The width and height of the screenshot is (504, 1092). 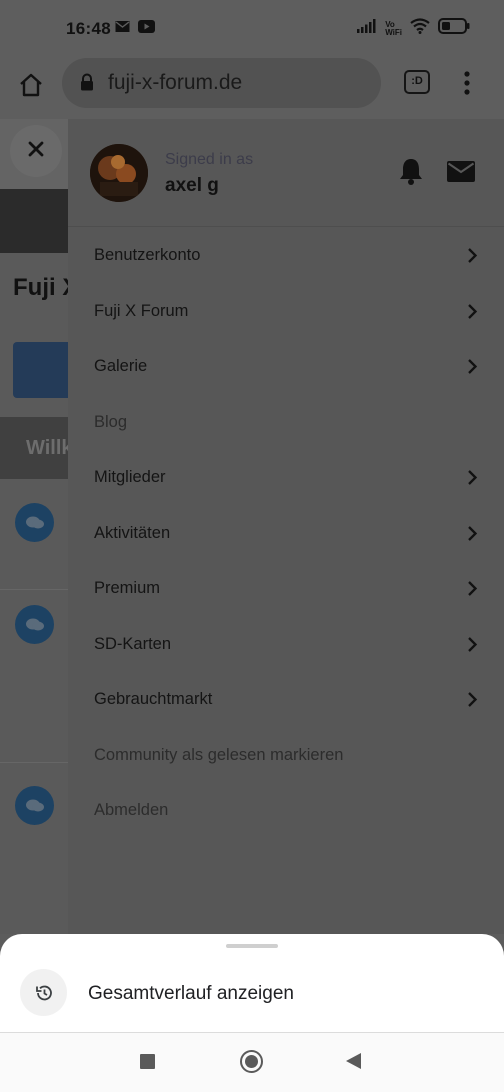 What do you see at coordinates (219, 754) in the screenshot?
I see `menu-item-label: Community als gelesen markieren` at bounding box center [219, 754].